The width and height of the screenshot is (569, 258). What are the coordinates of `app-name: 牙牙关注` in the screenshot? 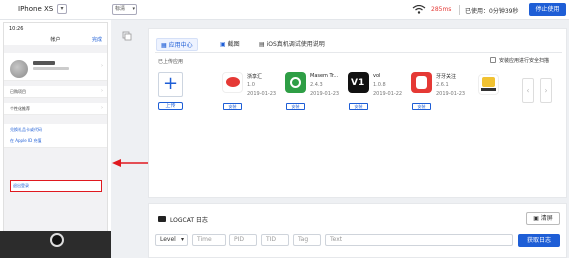 It's located at (446, 77).